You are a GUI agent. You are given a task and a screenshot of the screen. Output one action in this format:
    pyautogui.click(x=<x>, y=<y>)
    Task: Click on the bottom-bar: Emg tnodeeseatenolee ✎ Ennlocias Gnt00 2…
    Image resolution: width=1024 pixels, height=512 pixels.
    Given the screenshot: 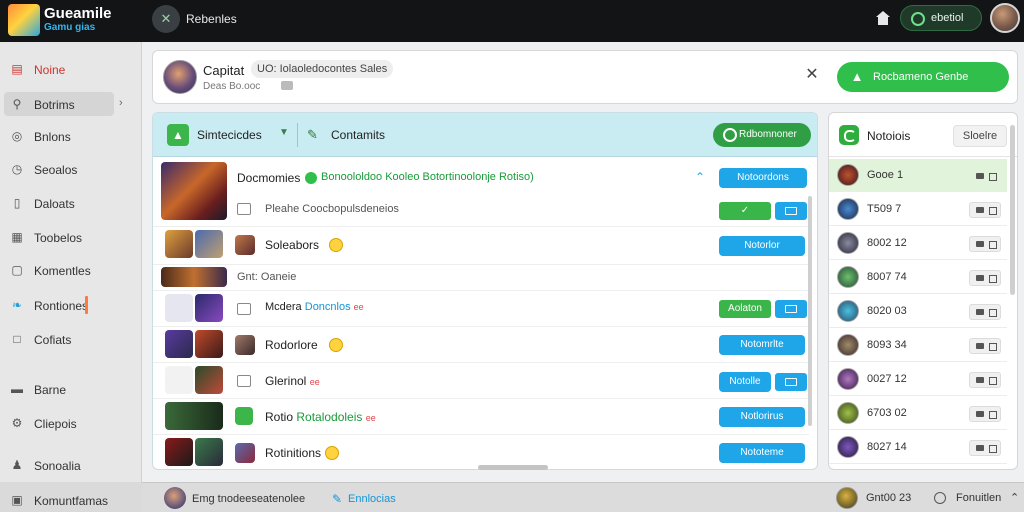 What is the action you would take?
    pyautogui.click(x=583, y=497)
    